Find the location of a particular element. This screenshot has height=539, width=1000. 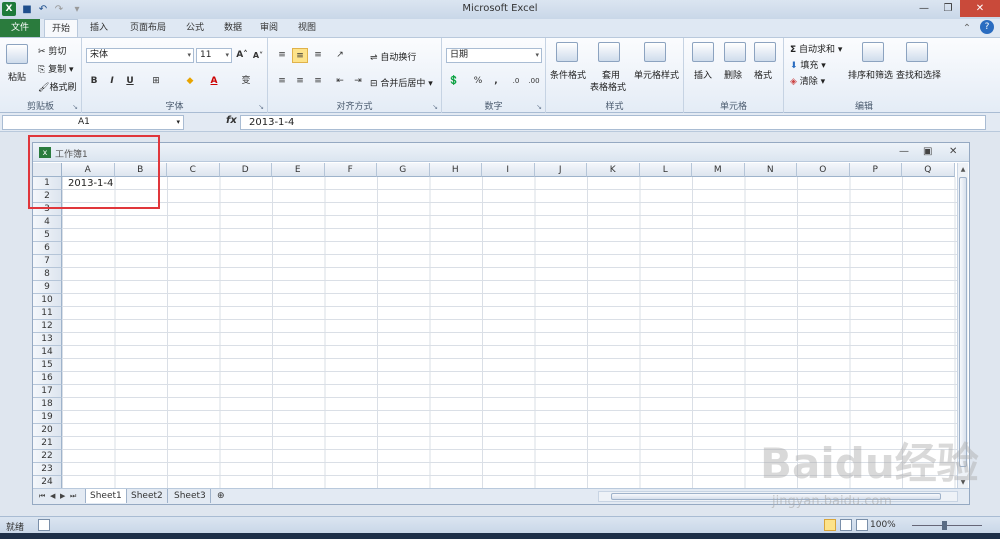

format-table-icon is located at coordinates (609, 52).